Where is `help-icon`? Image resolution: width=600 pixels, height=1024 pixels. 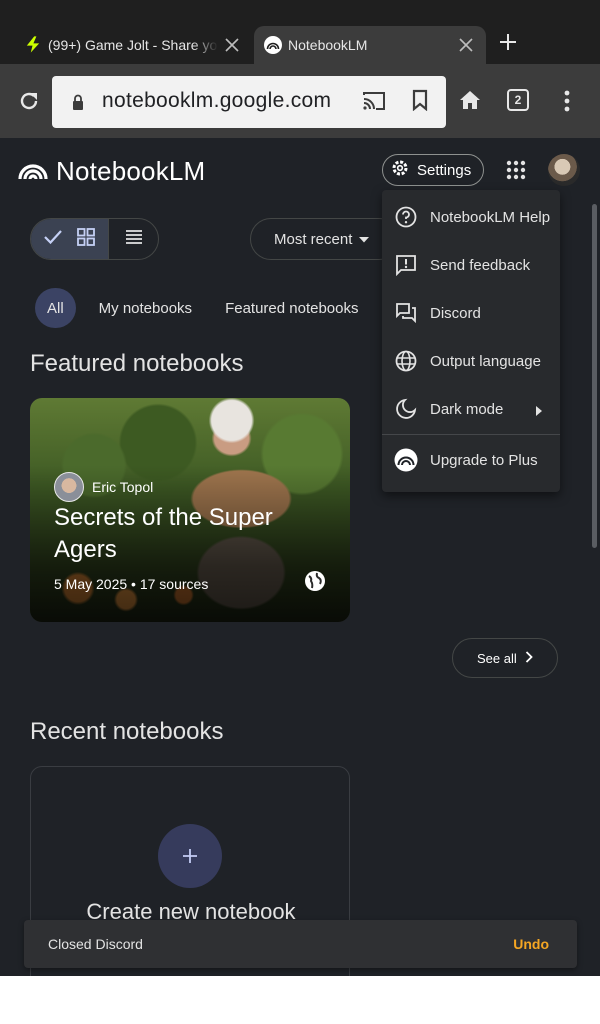
help-icon is located at coordinates (406, 217).